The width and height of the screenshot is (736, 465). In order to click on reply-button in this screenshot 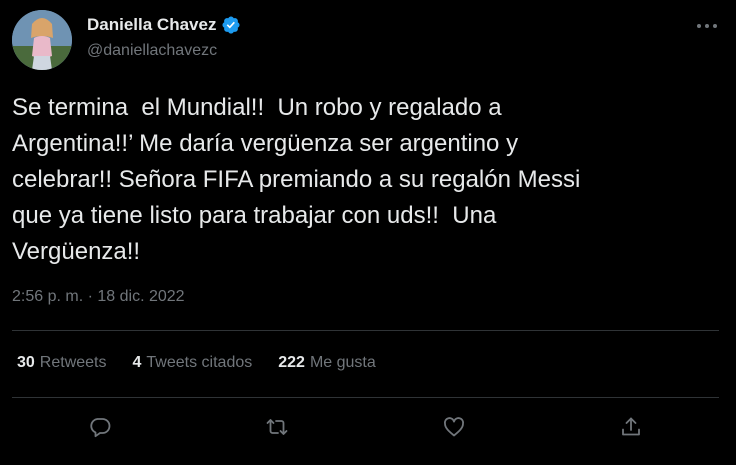, I will do `click(100, 427)`.